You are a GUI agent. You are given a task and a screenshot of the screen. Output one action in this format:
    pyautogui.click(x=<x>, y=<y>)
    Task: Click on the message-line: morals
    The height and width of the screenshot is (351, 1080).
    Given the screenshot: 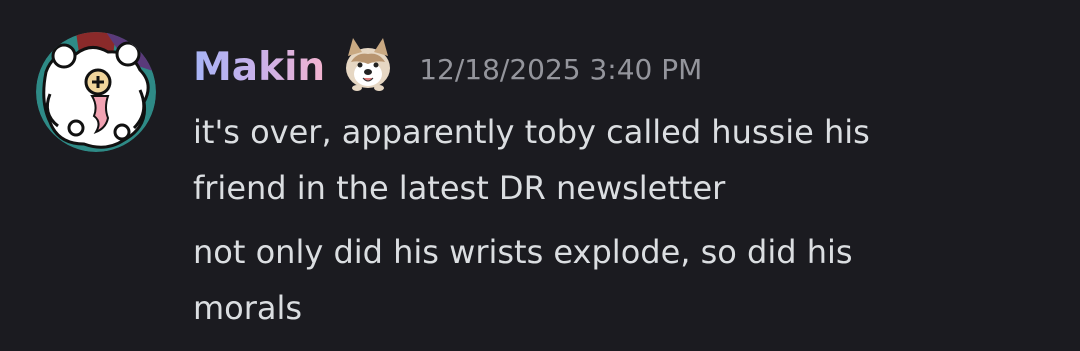 What is the action you would take?
    pyautogui.click(x=248, y=308)
    